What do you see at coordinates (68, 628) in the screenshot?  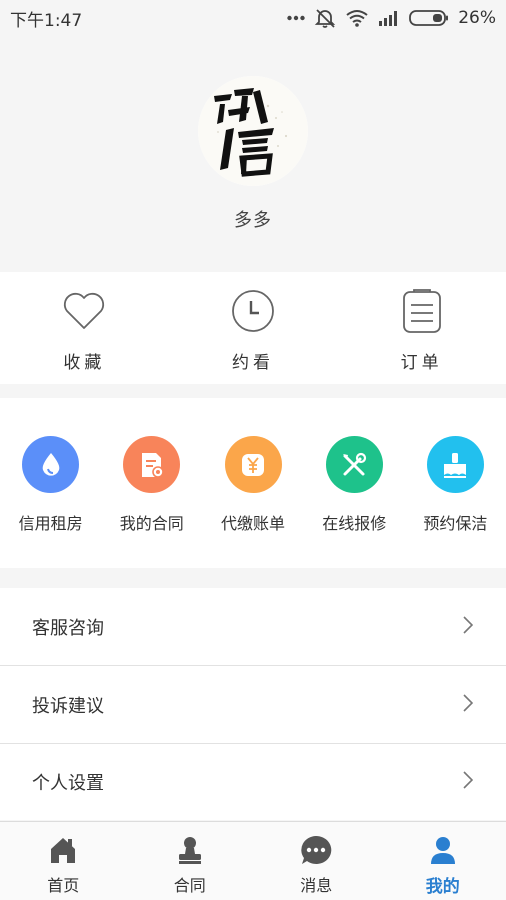 I see `menu-customer-service-label: 客服咨询` at bounding box center [68, 628].